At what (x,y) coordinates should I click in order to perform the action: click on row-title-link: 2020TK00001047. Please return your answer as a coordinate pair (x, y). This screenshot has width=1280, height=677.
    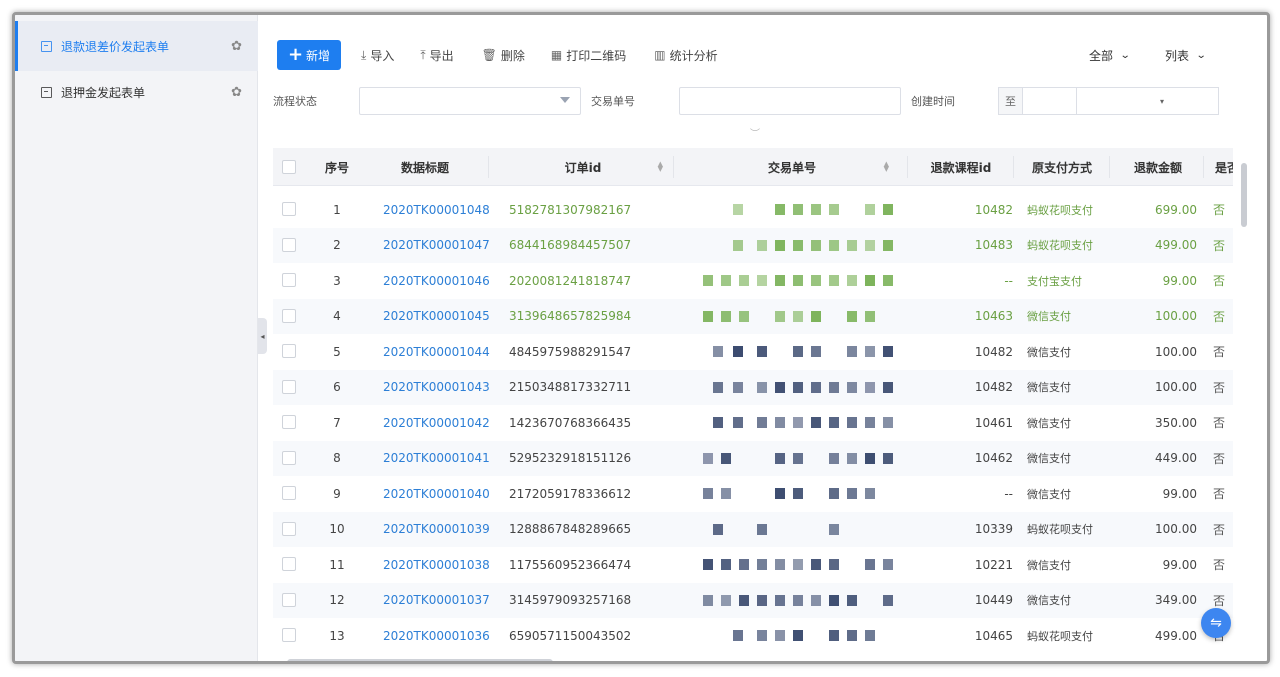
    Looking at the image, I should click on (436, 246).